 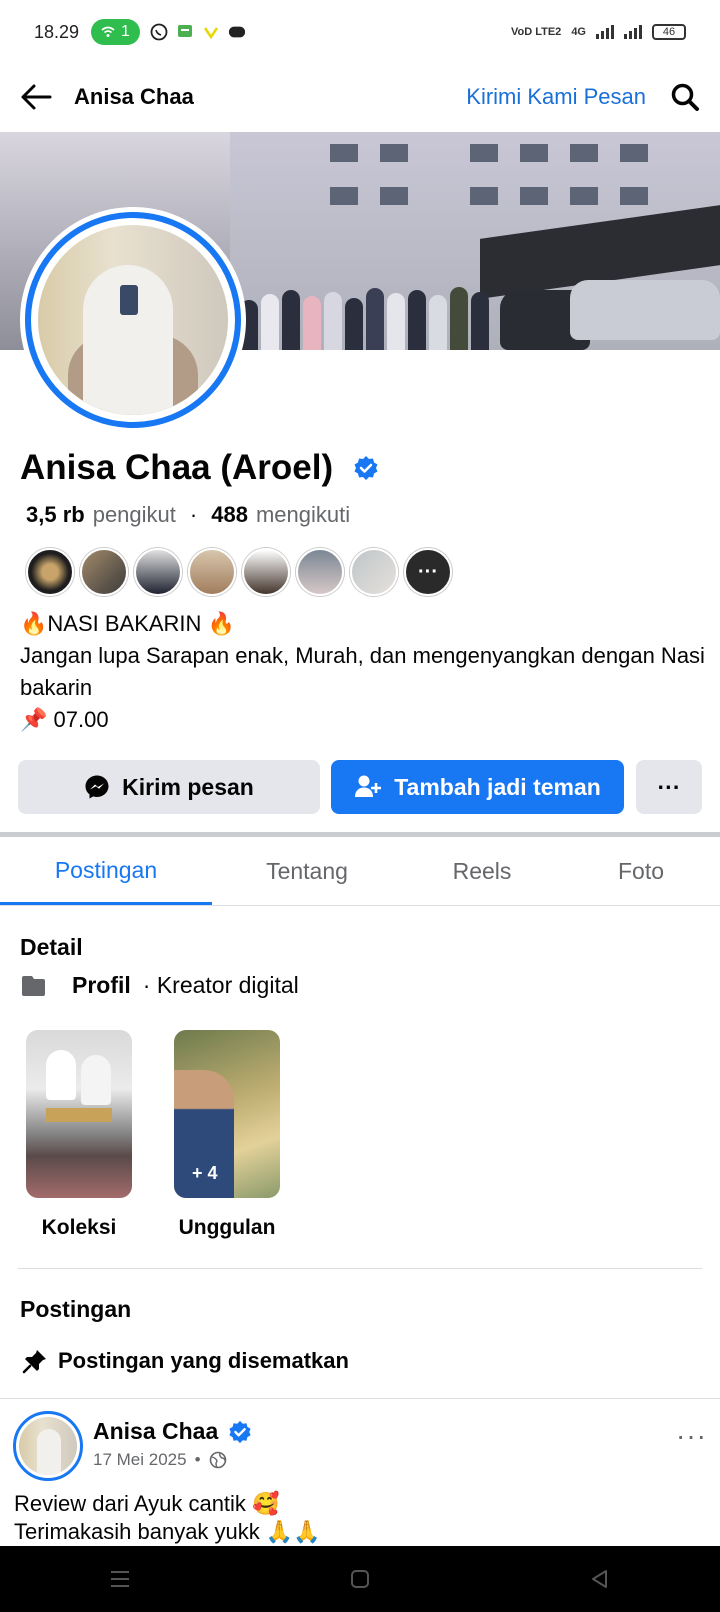 What do you see at coordinates (360, 97) in the screenshot?
I see `app-header: Anisa Chaa Kirimi Kami Pesan` at bounding box center [360, 97].